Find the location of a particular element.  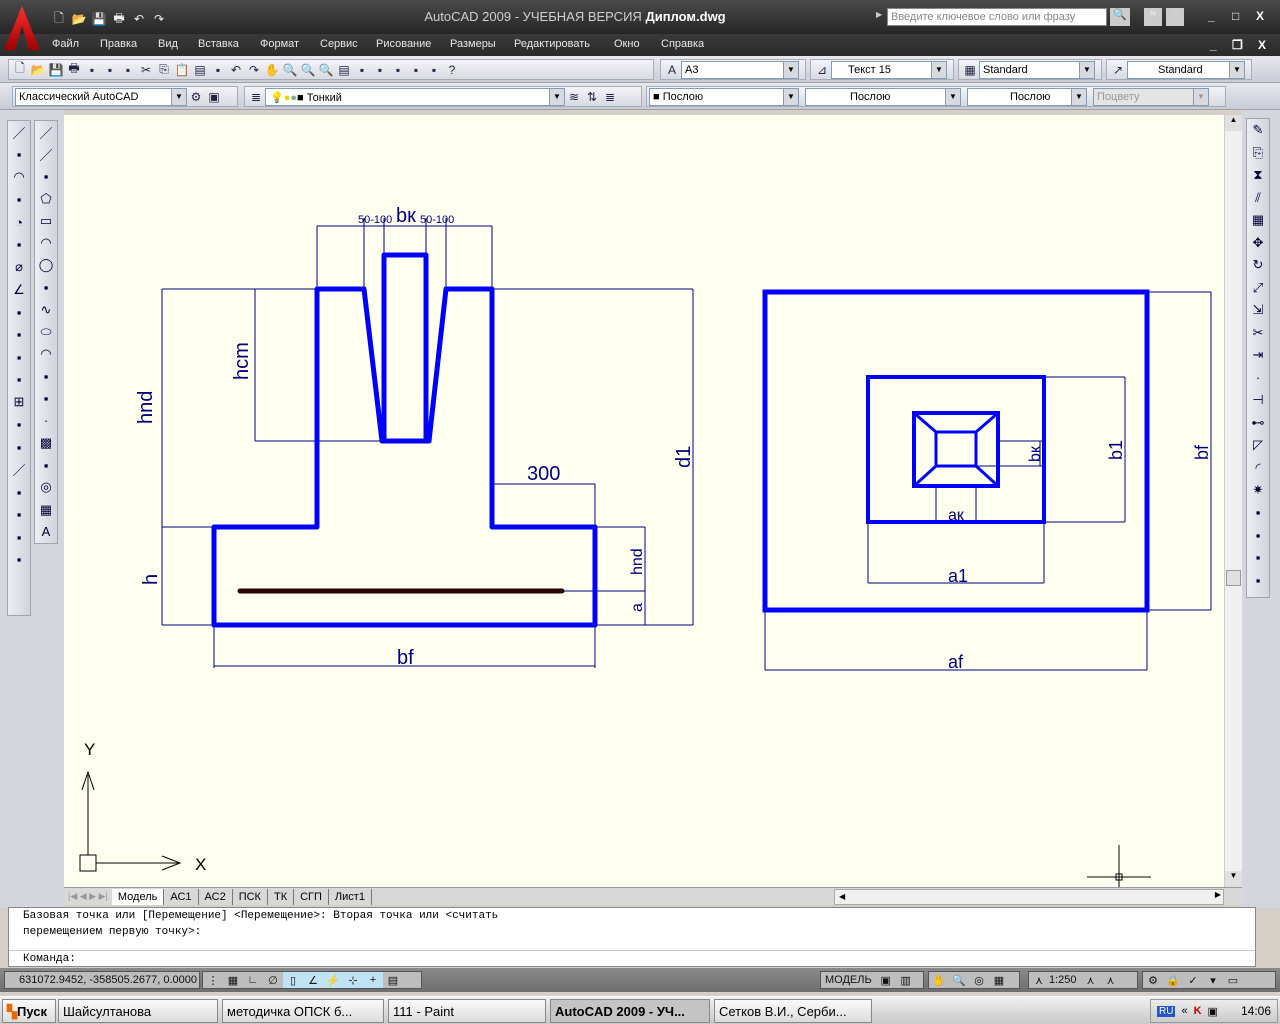

workspace-switch-icon: ⚙ is located at coordinates (1153, 980).